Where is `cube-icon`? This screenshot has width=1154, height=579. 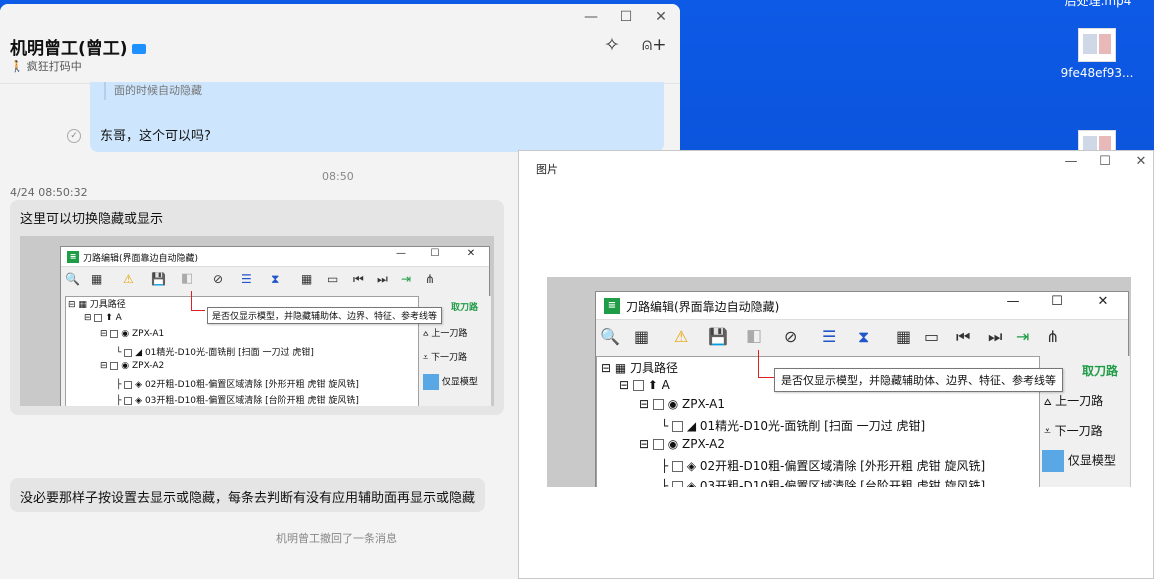 cube-icon is located at coordinates (431, 382).